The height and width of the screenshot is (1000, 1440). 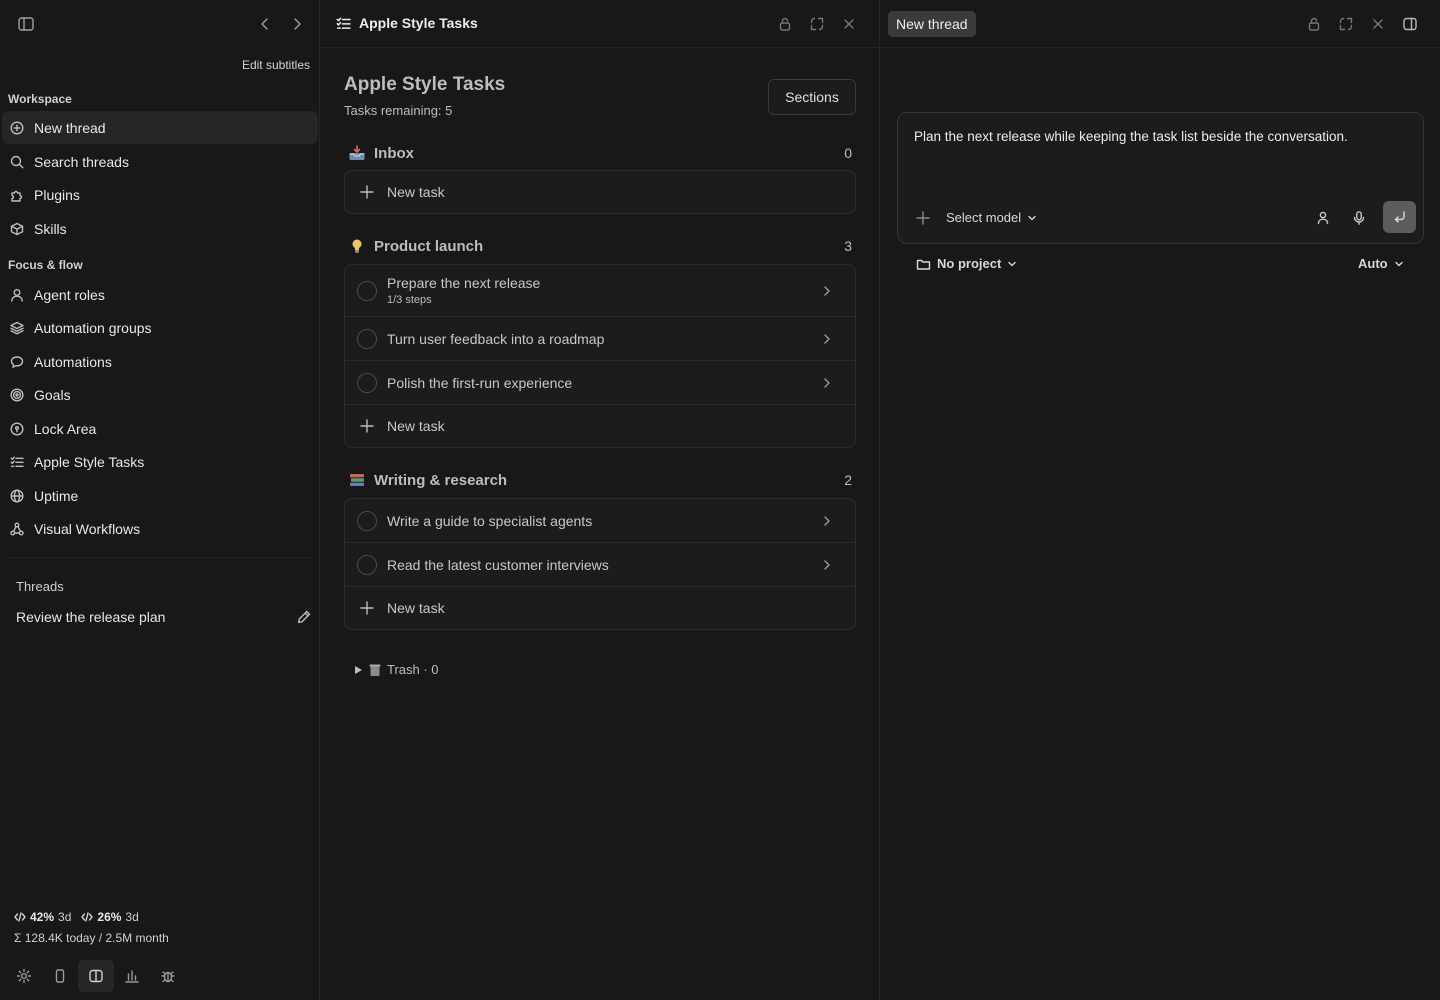 What do you see at coordinates (56, 495) in the screenshot?
I see `sidebar-item-label: Uptime` at bounding box center [56, 495].